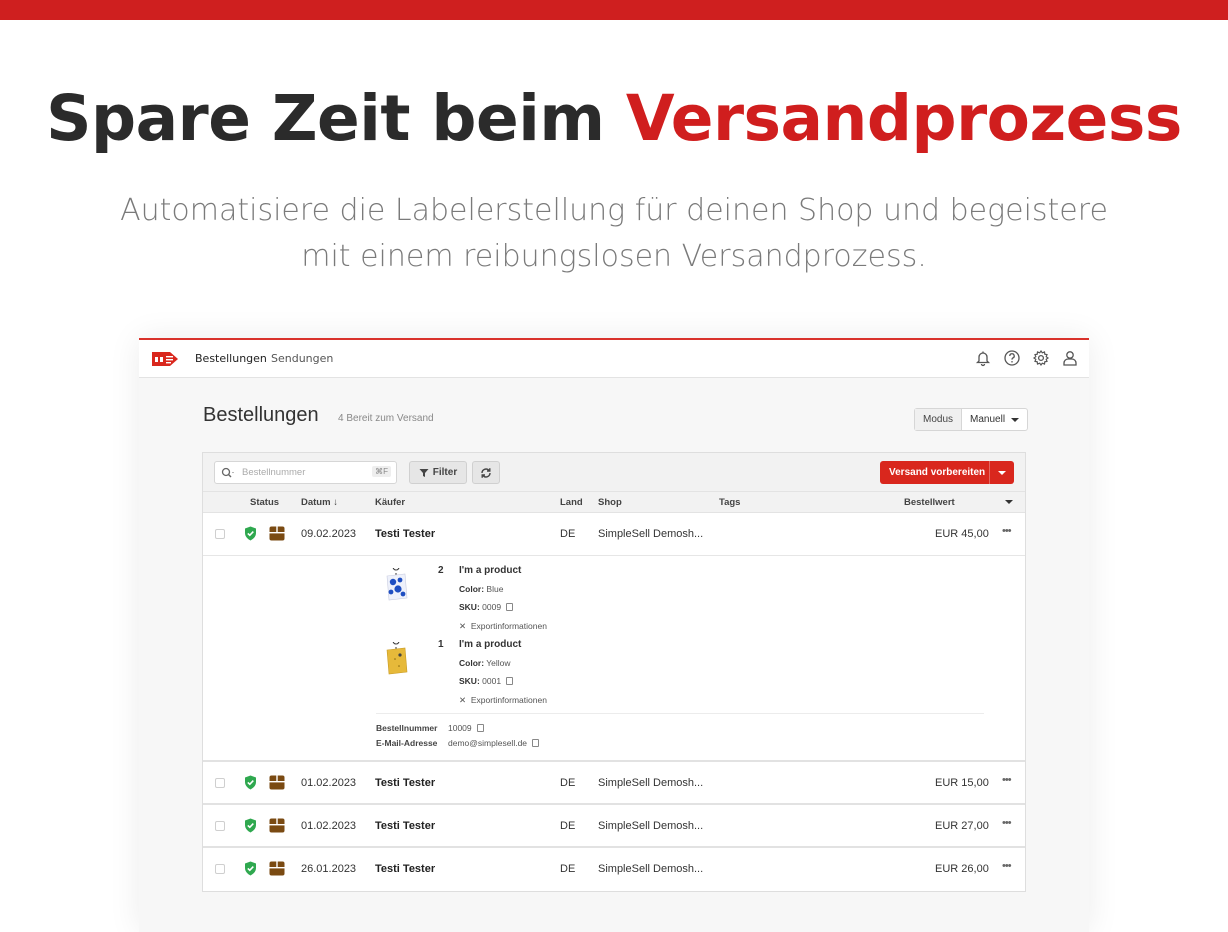 The width and height of the screenshot is (1228, 932). Describe the element at coordinates (492, 607) in the screenshot. I see `item-sku-value: 0009` at that location.